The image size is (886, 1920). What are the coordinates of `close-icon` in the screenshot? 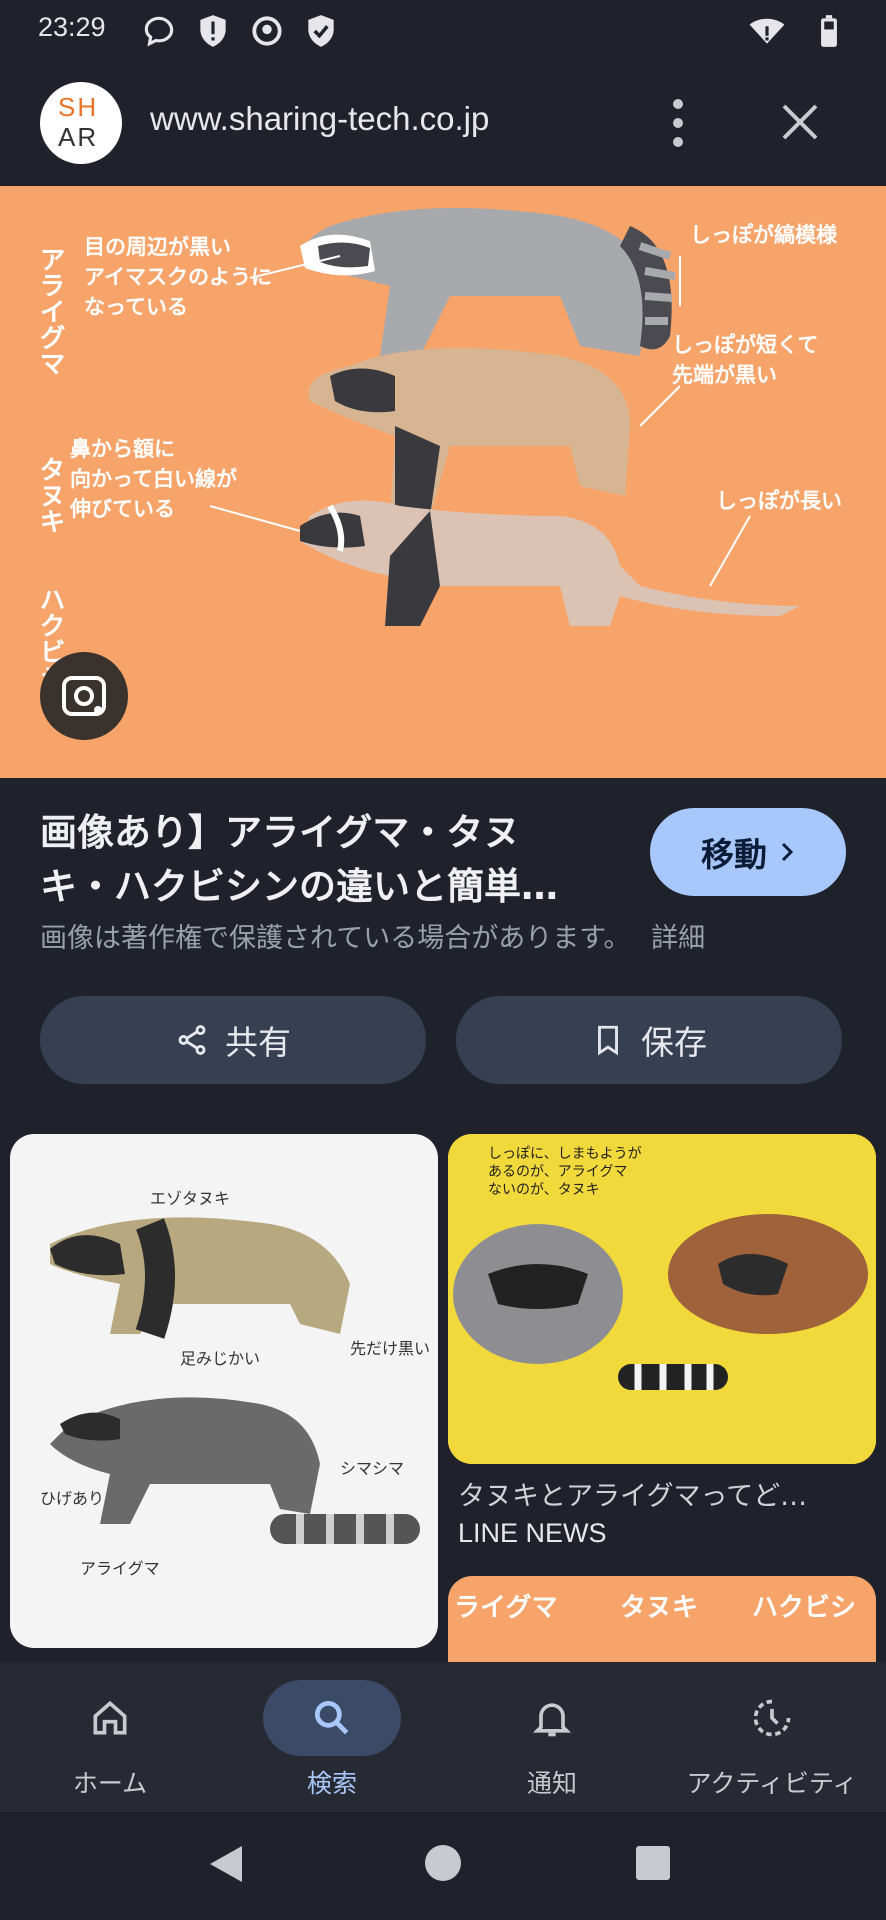 It's located at (800, 122).